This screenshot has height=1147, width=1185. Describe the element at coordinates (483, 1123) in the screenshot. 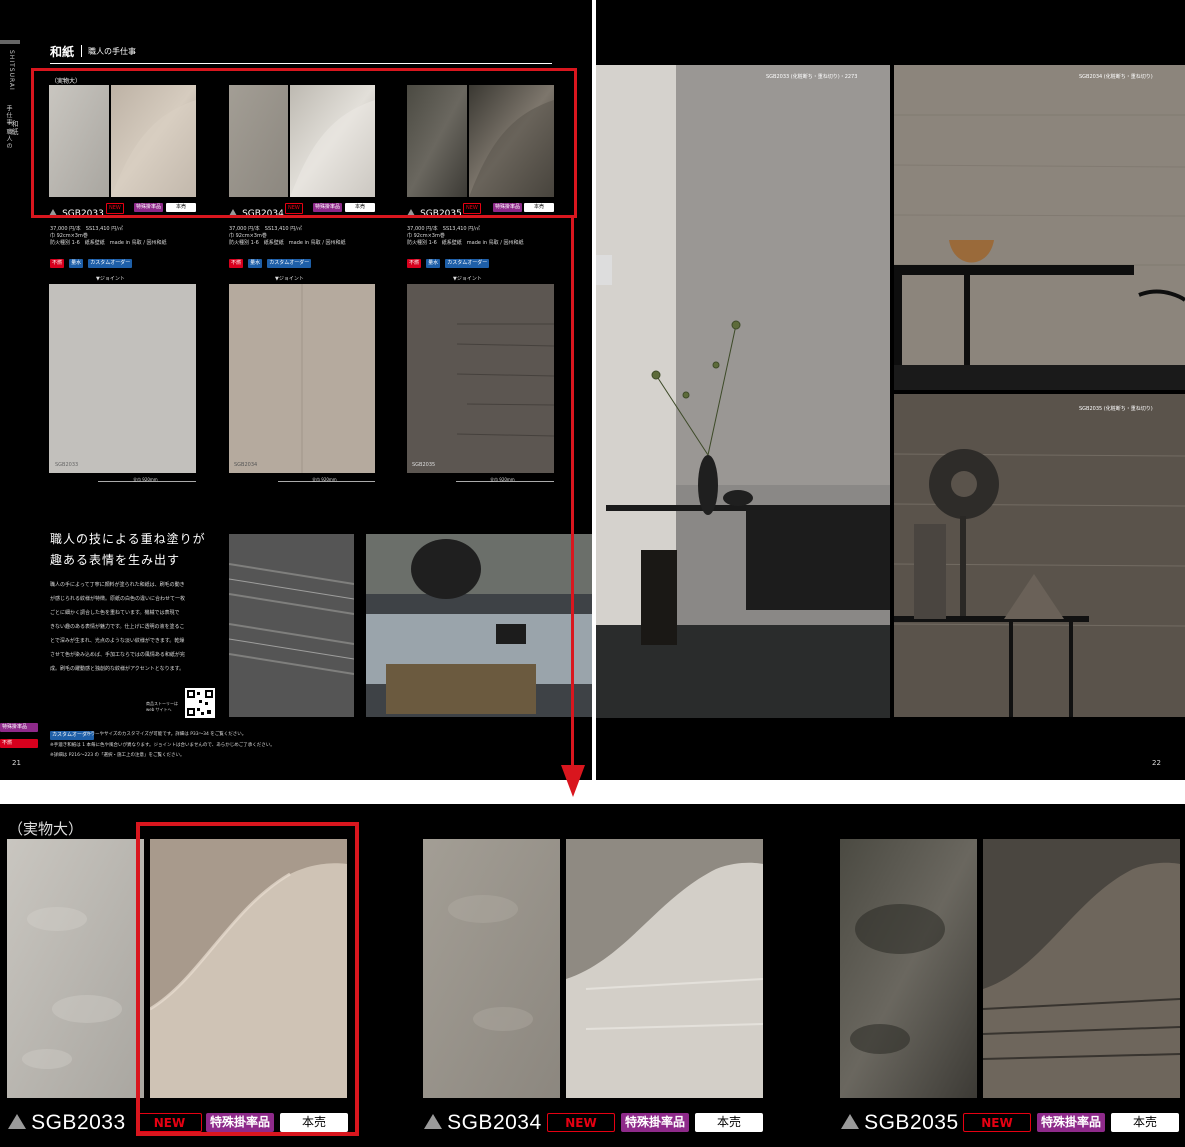

I see `zoom-product-label-sgb2034: SGB2034` at that location.